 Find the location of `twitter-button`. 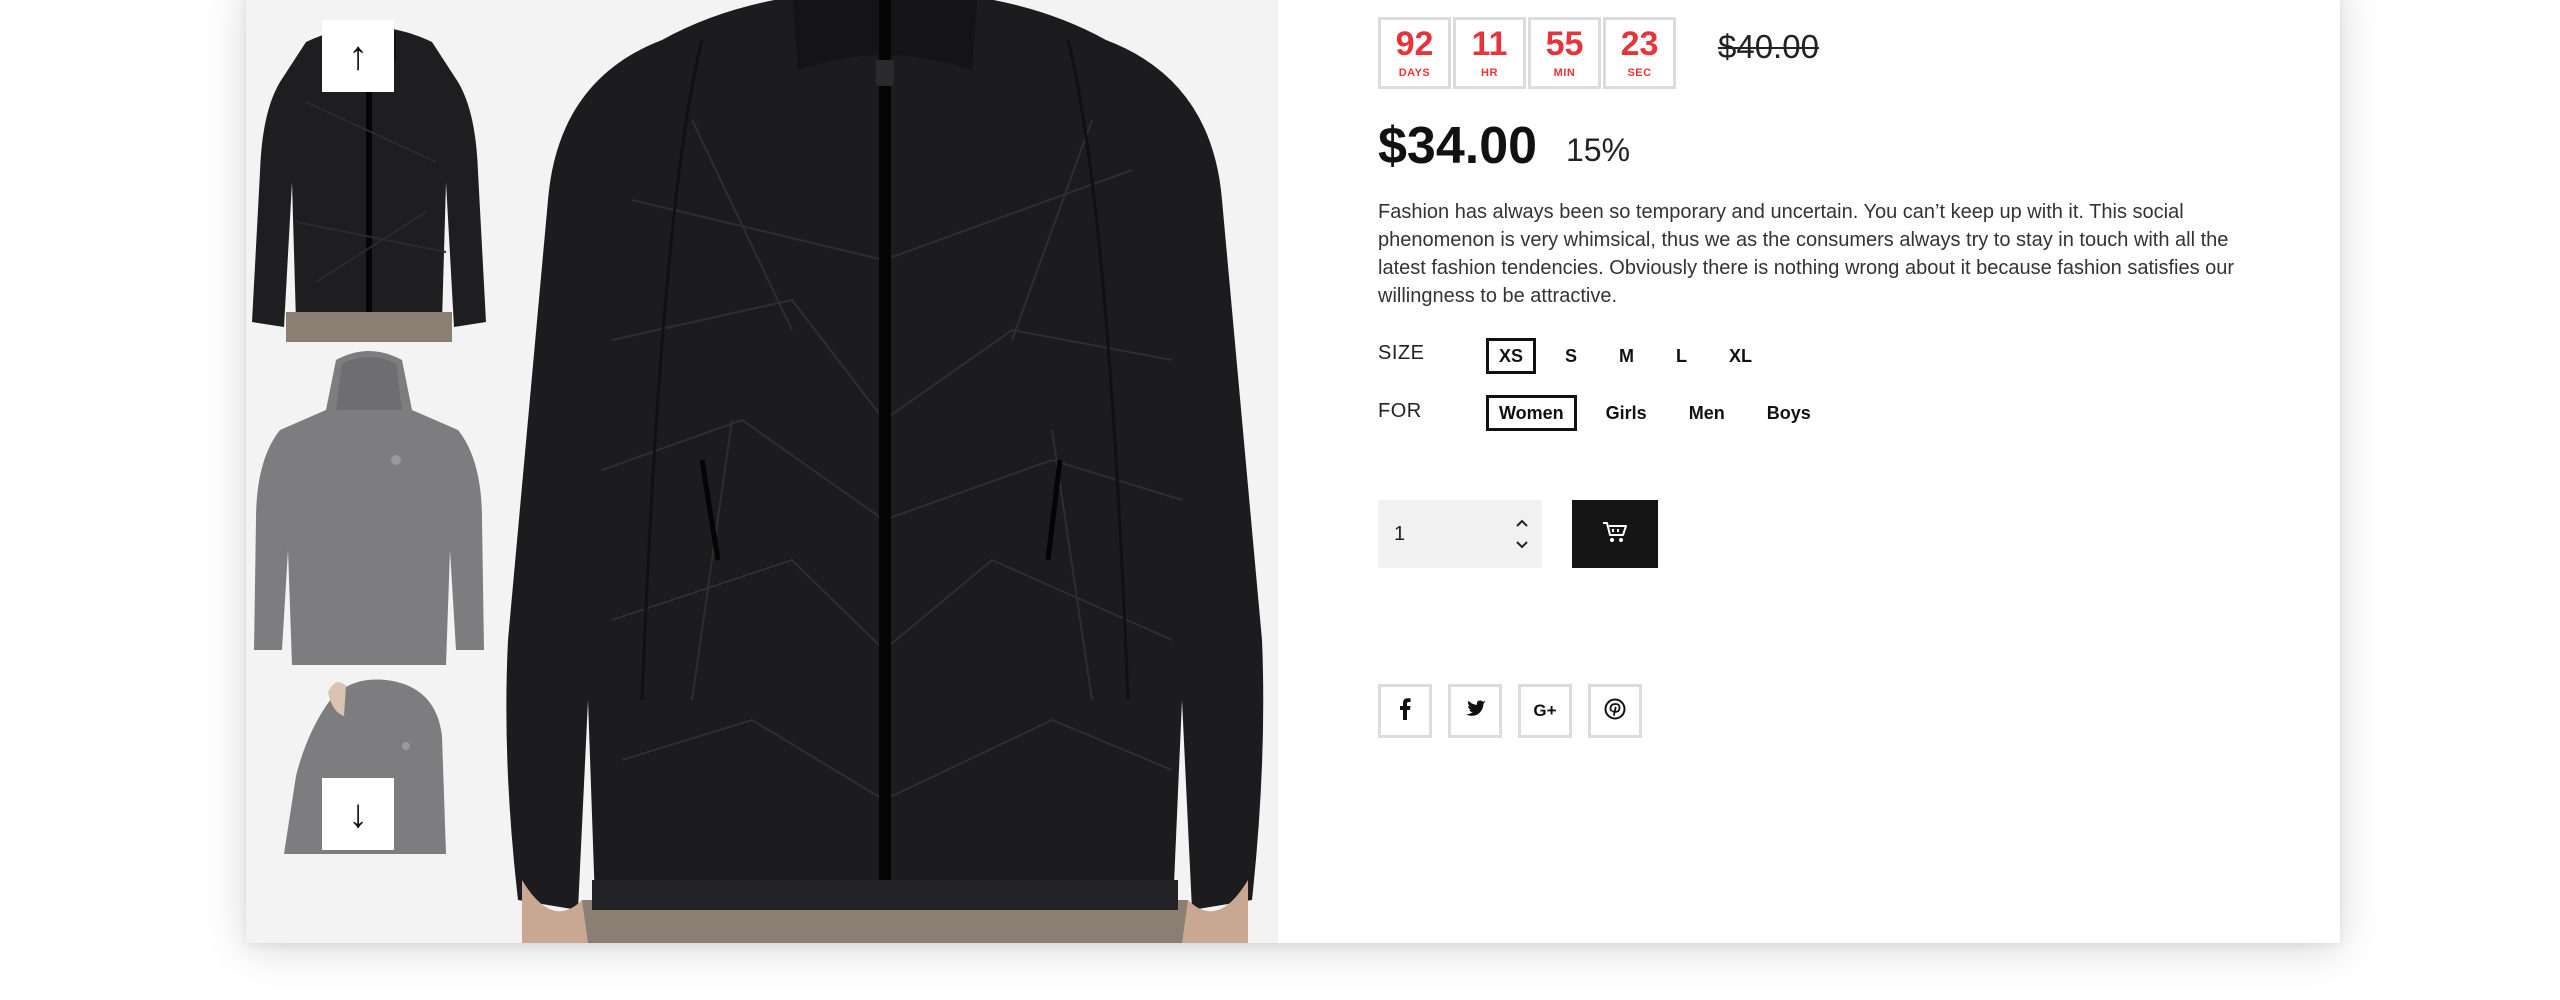

twitter-button is located at coordinates (1475, 711).